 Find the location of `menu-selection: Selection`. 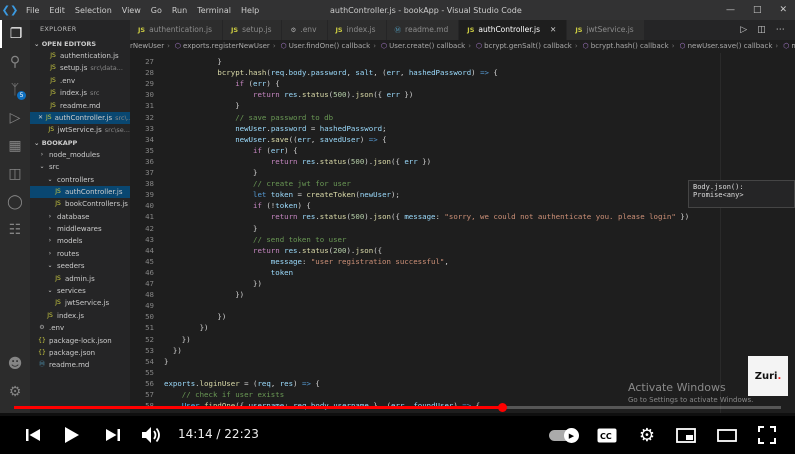

menu-selection: Selection is located at coordinates (93, 10).